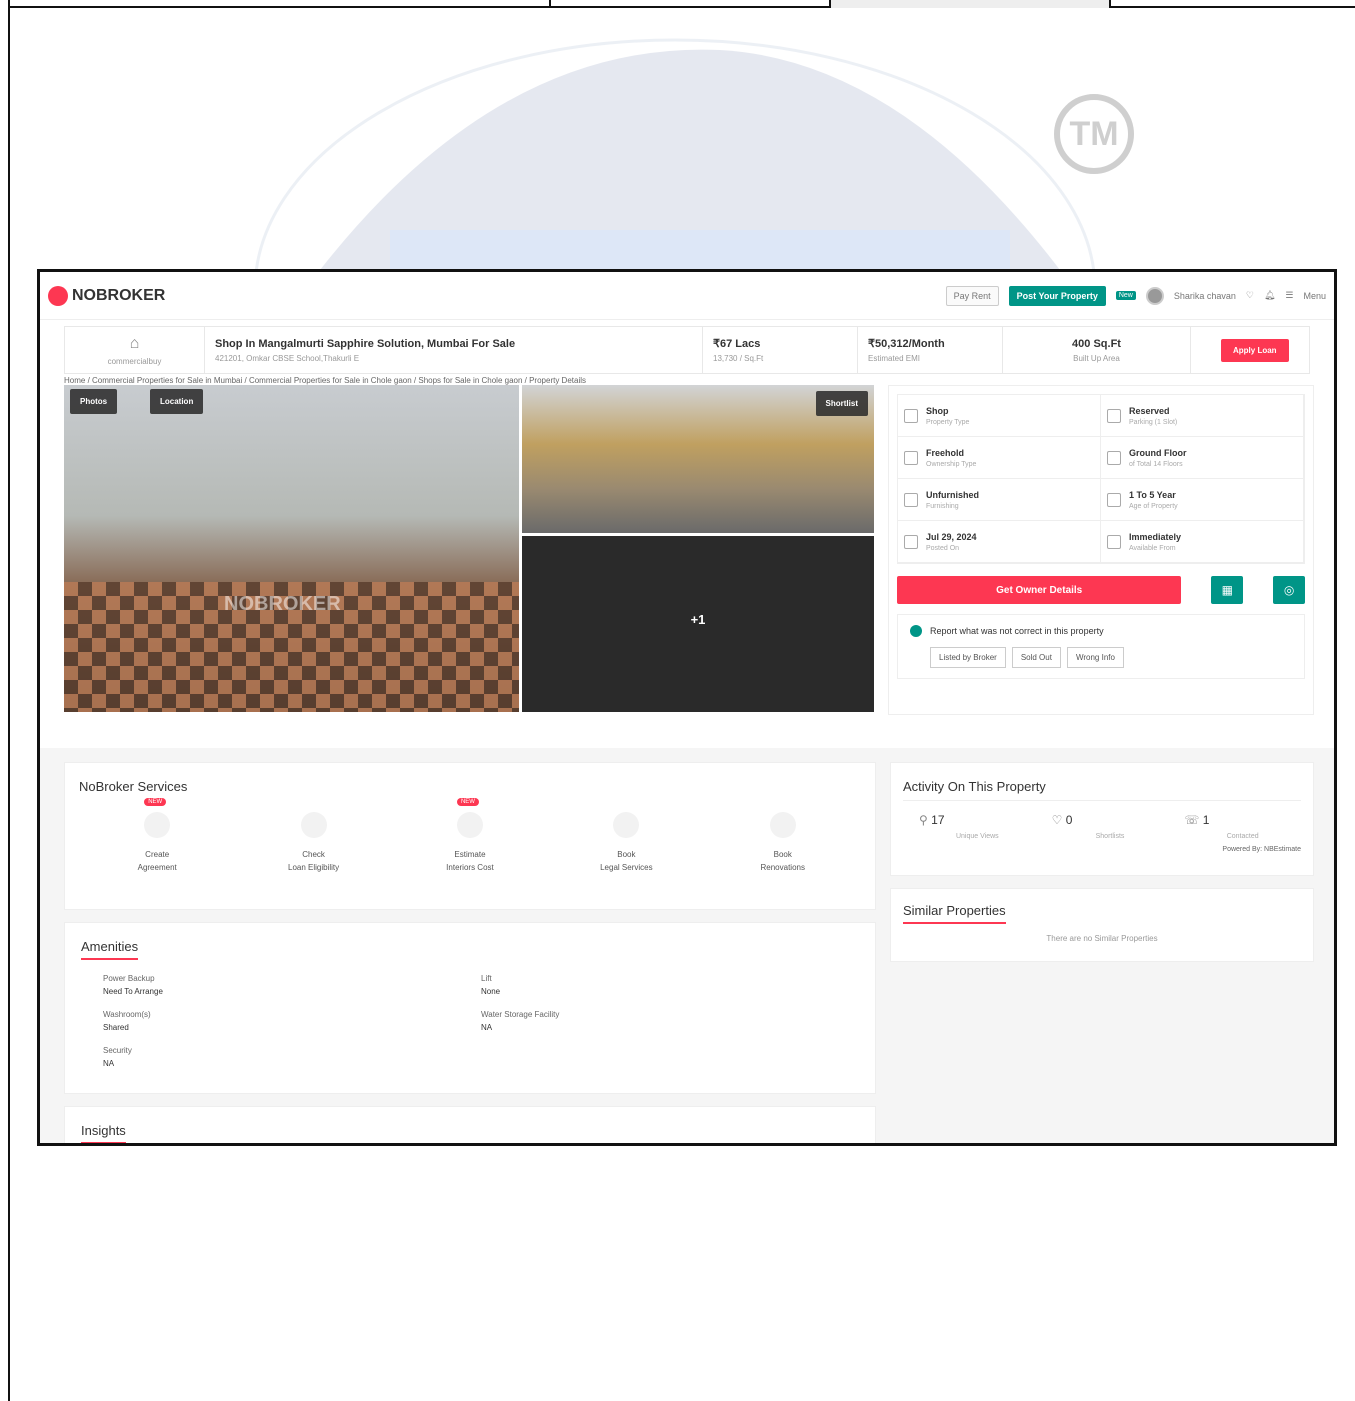 The image size is (1355, 1401). I want to click on service-item: NEW Estimate Interiors Cost, so click(470, 835).